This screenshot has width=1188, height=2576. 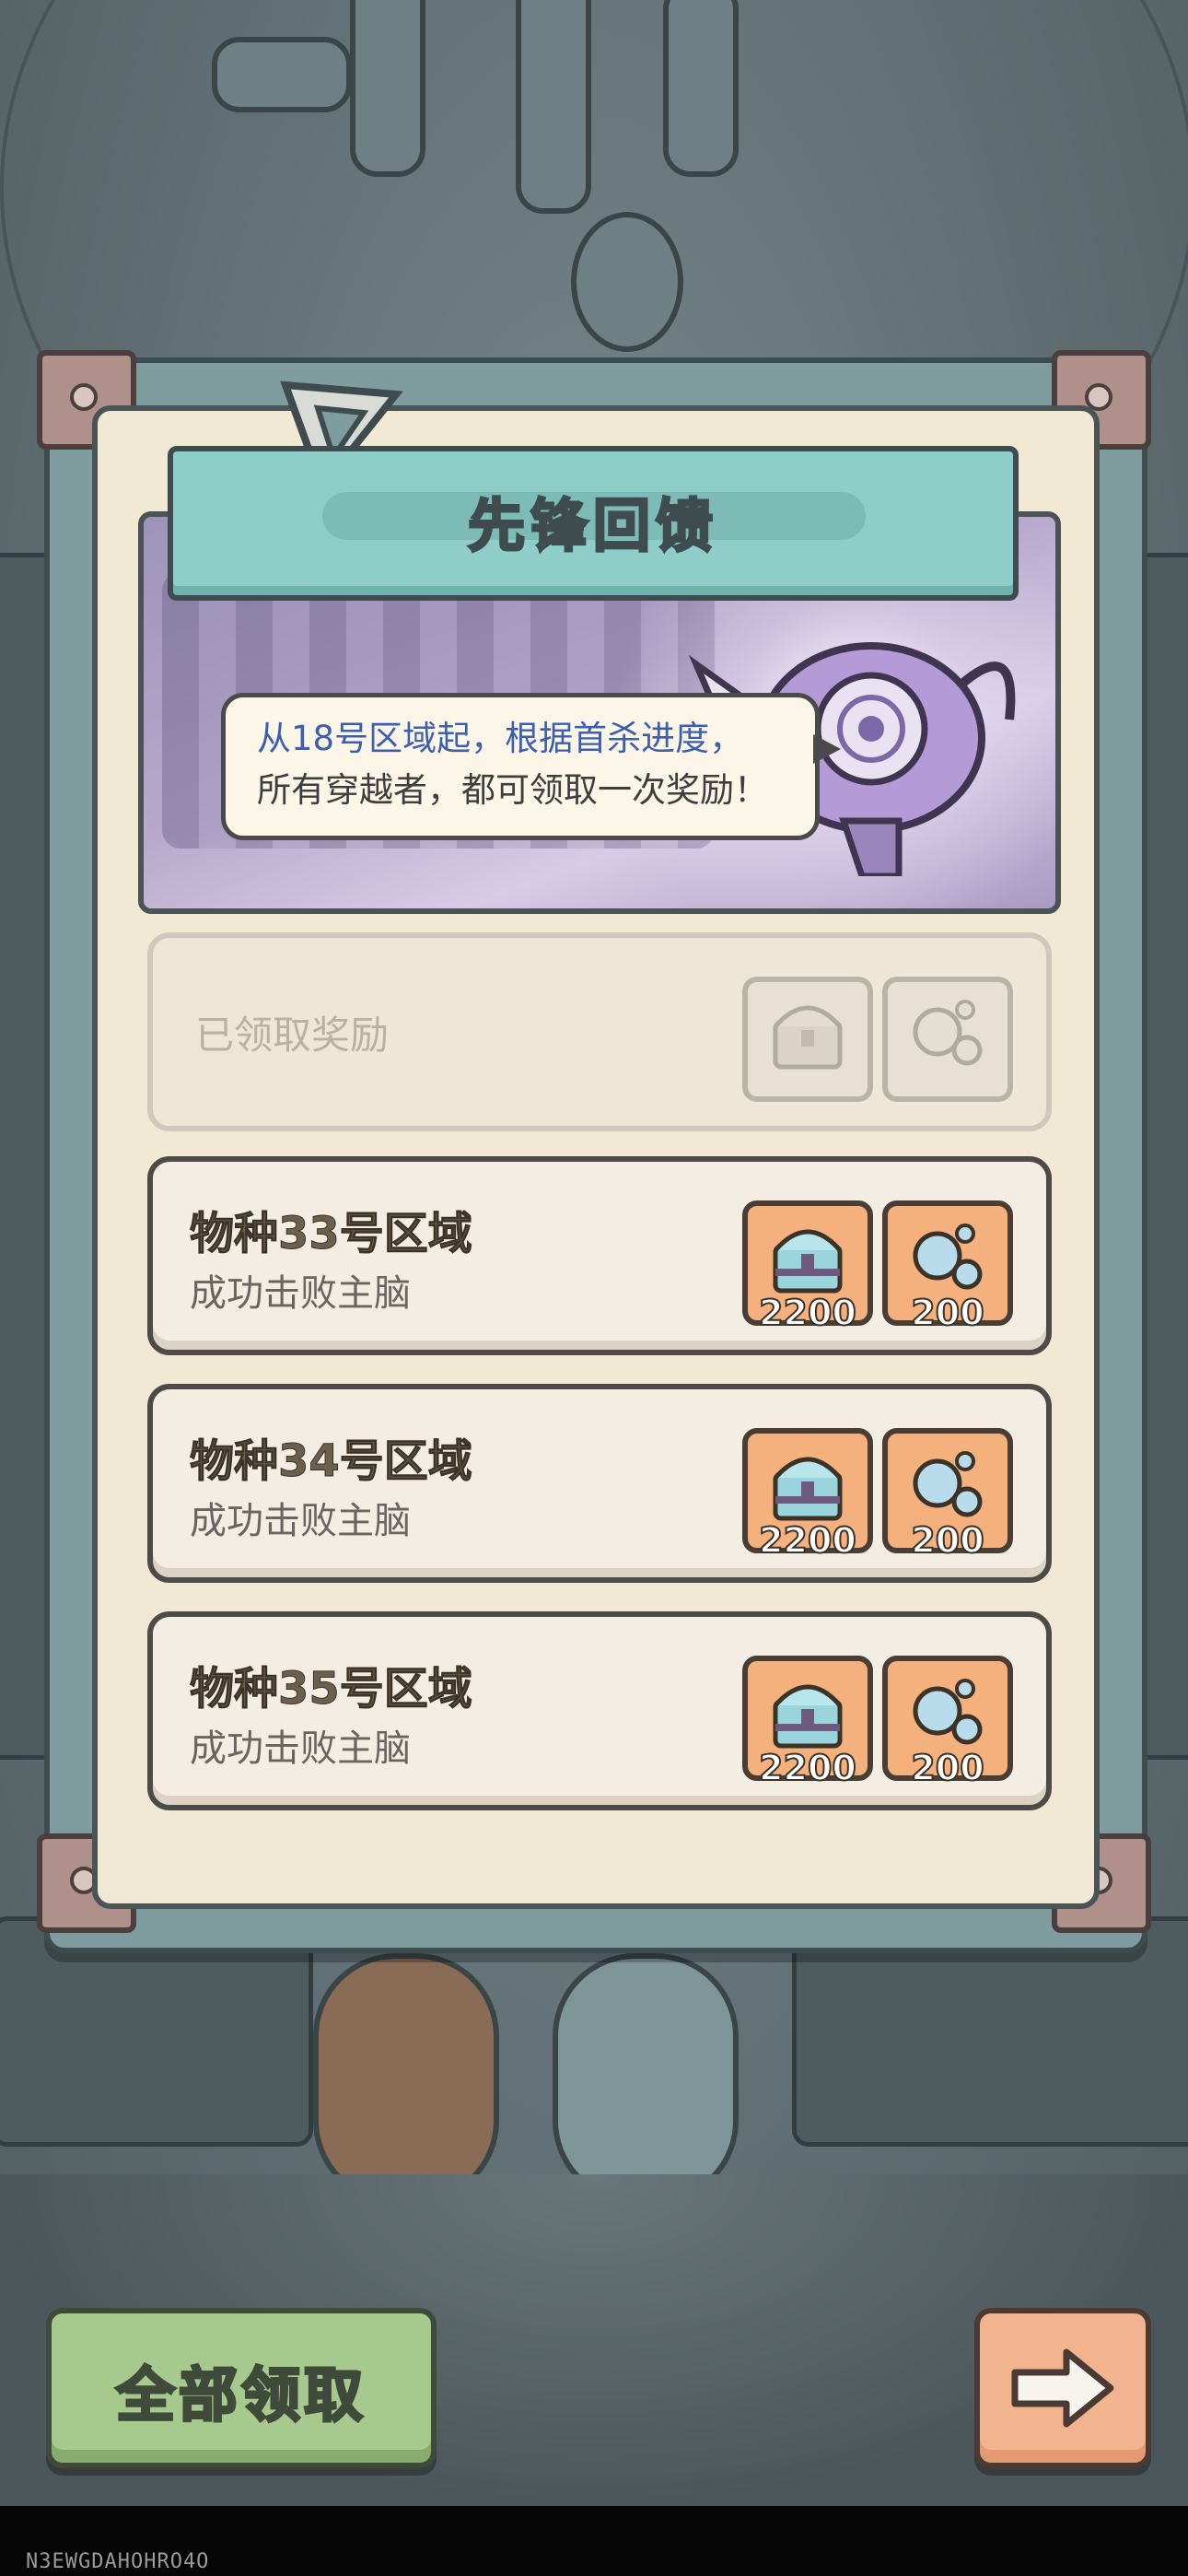 What do you see at coordinates (599, 1483) in the screenshot?
I see `reward-row-34: 物种34号区域 成功击败主脑 2200 200` at bounding box center [599, 1483].